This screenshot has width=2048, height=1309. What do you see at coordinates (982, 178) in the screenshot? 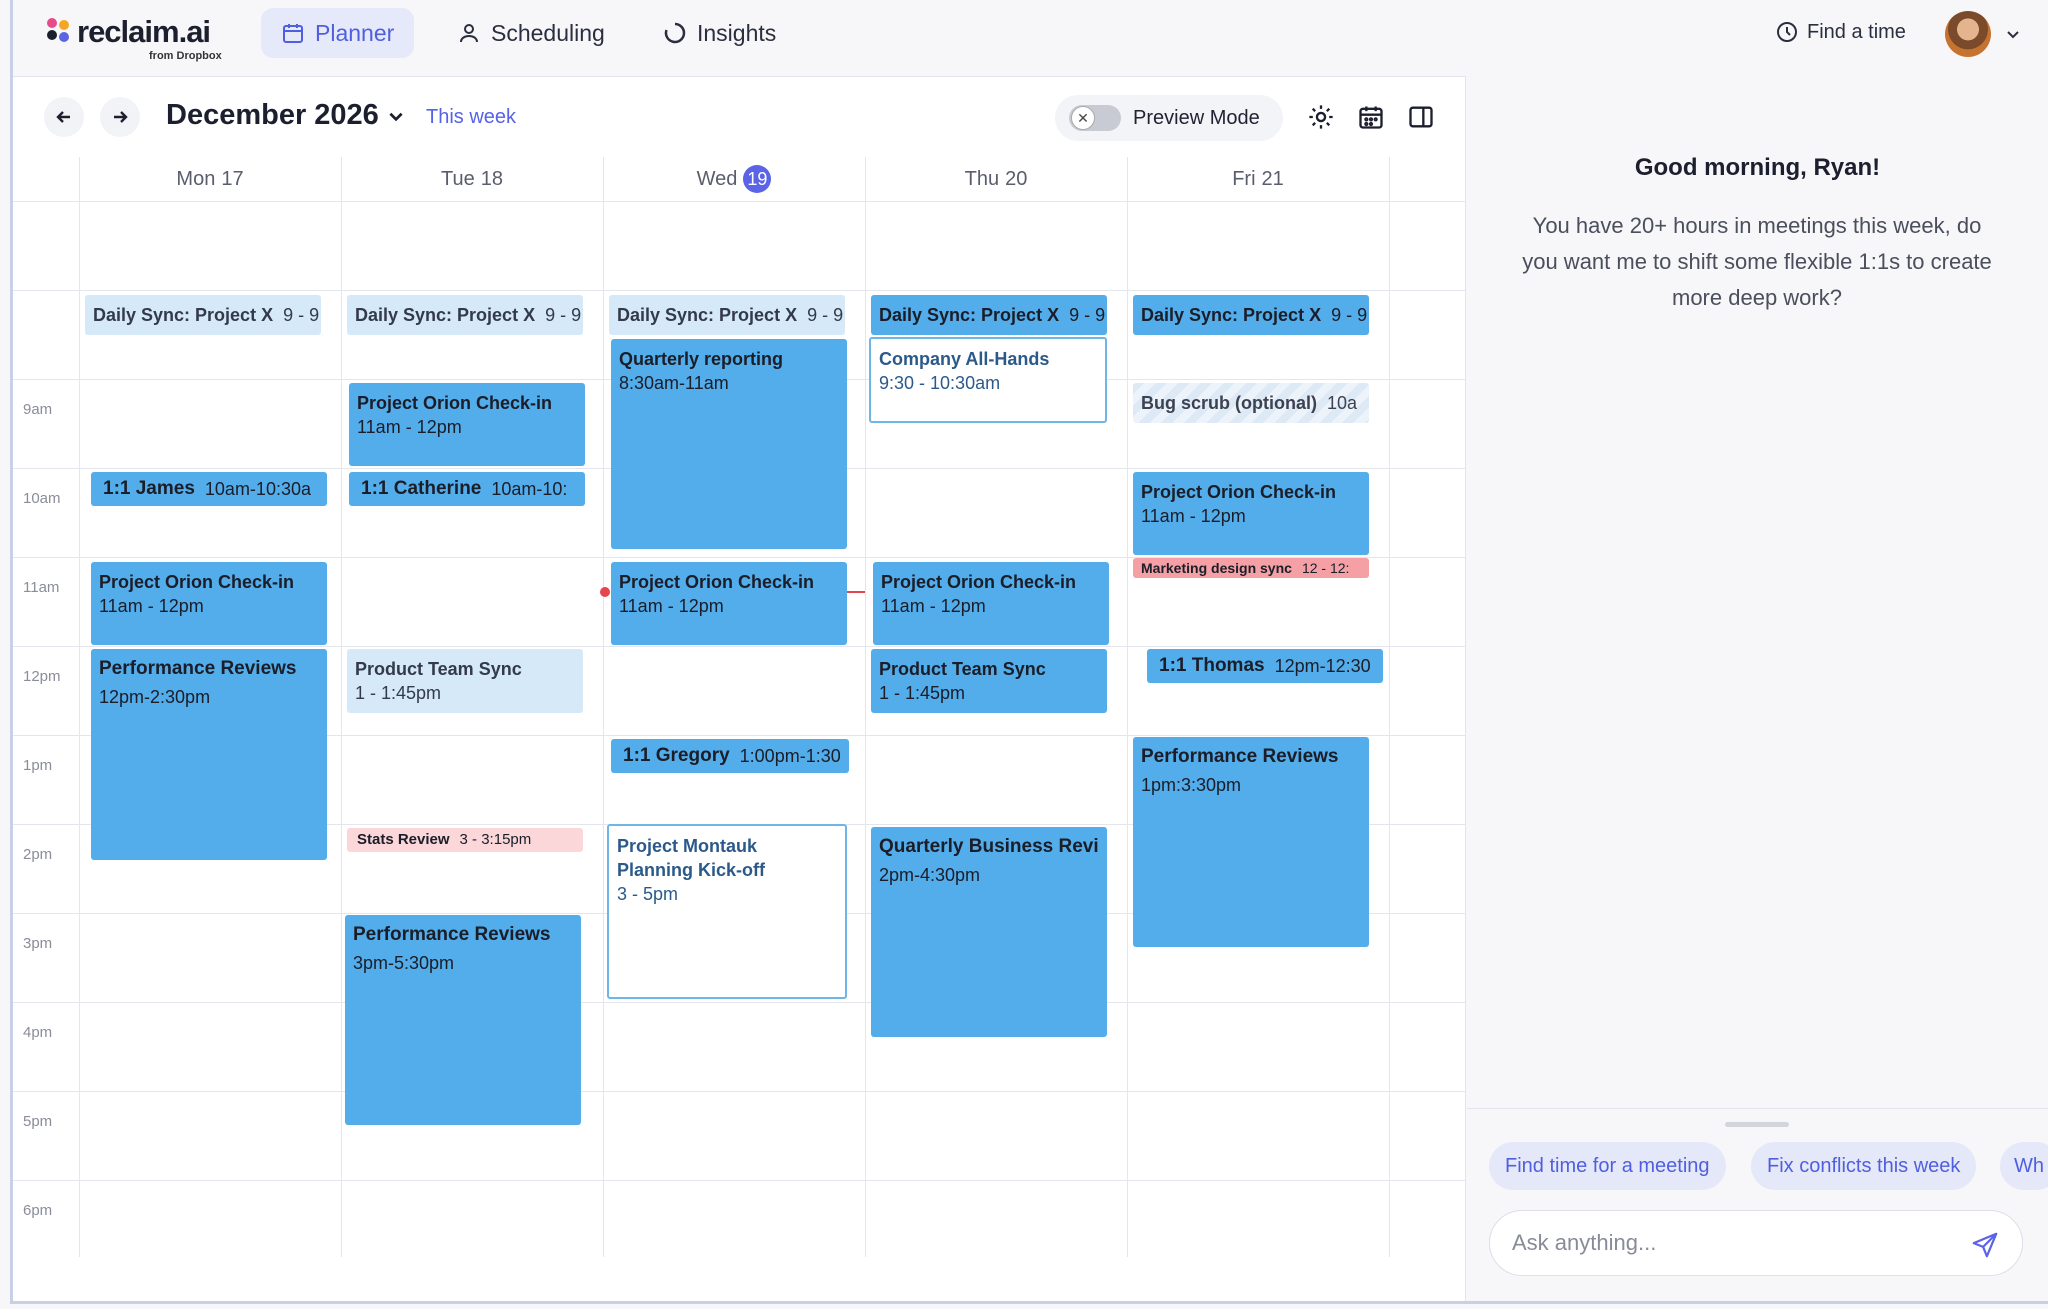
I see `day-name: Thu` at bounding box center [982, 178].